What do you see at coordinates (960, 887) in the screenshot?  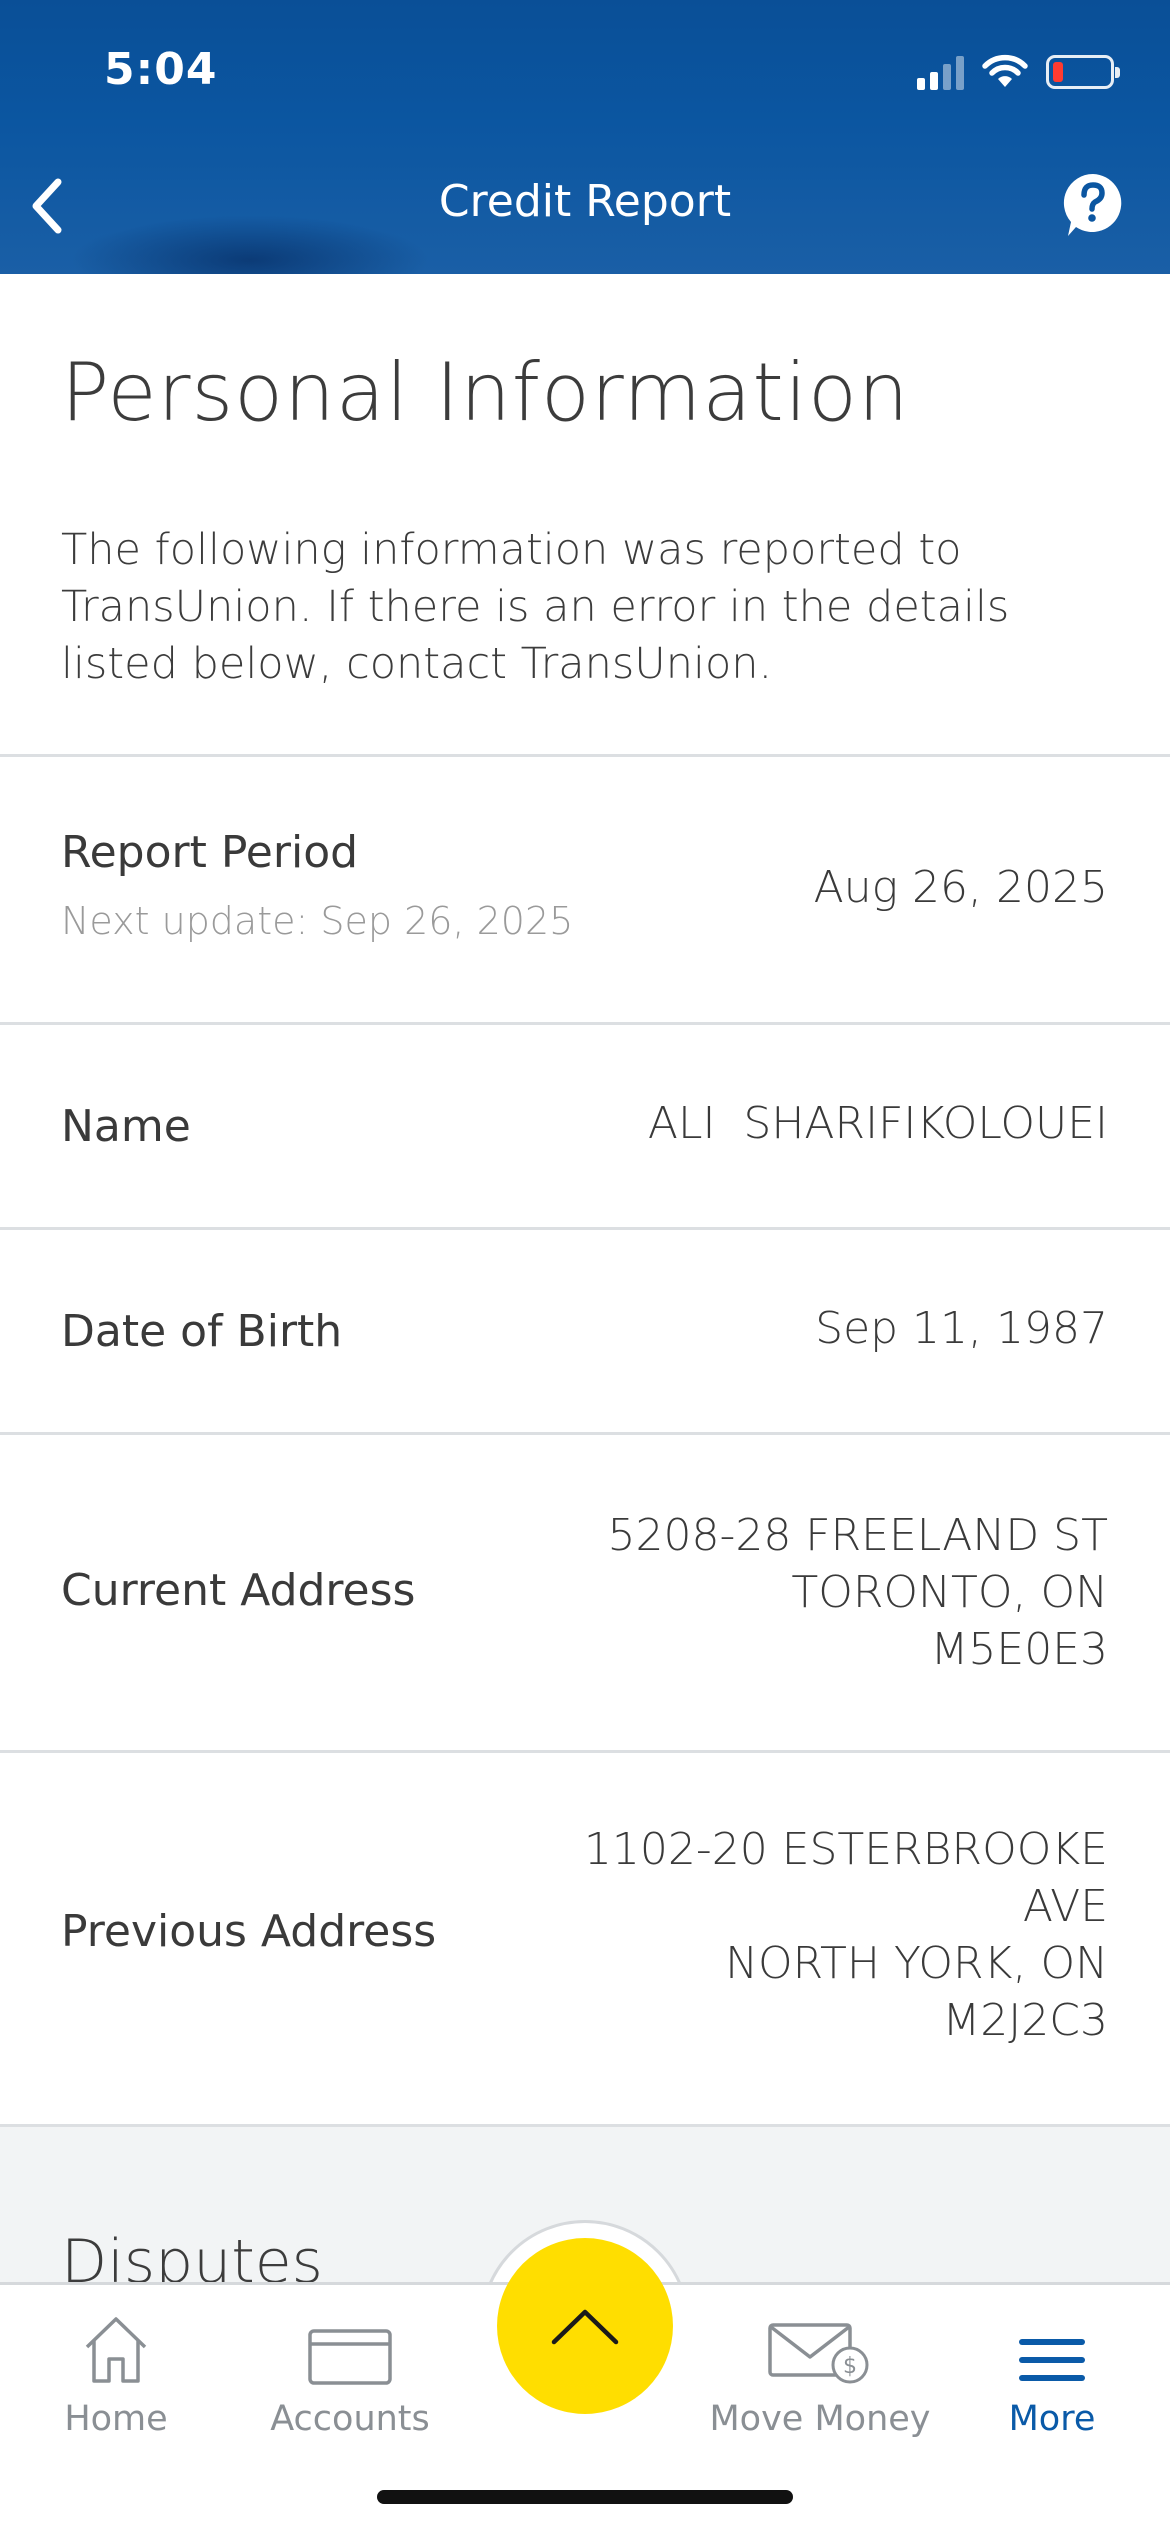 I see `report-period-value: Aug 26, 2025` at bounding box center [960, 887].